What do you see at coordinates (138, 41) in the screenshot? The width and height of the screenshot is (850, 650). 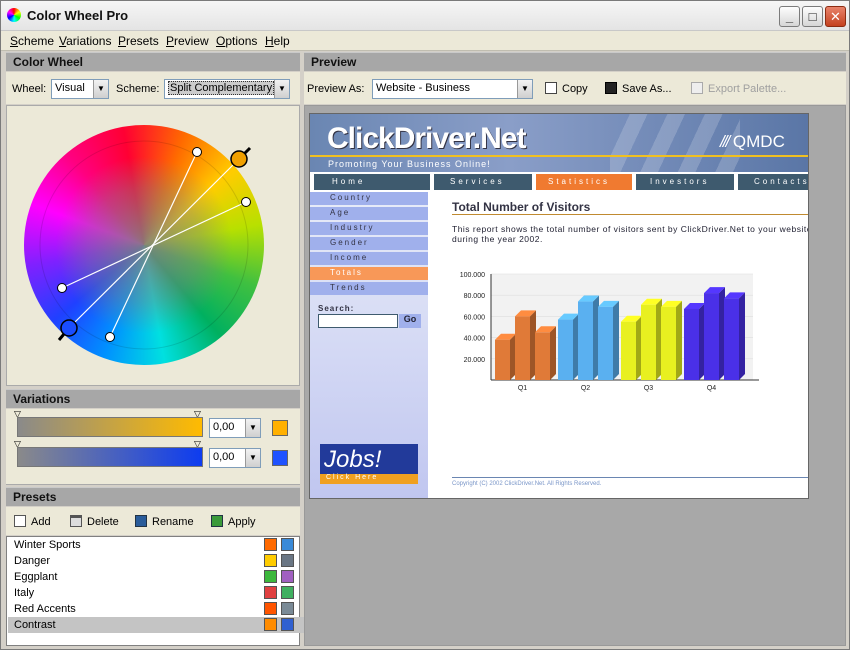 I see `menu-presets: Presets` at bounding box center [138, 41].